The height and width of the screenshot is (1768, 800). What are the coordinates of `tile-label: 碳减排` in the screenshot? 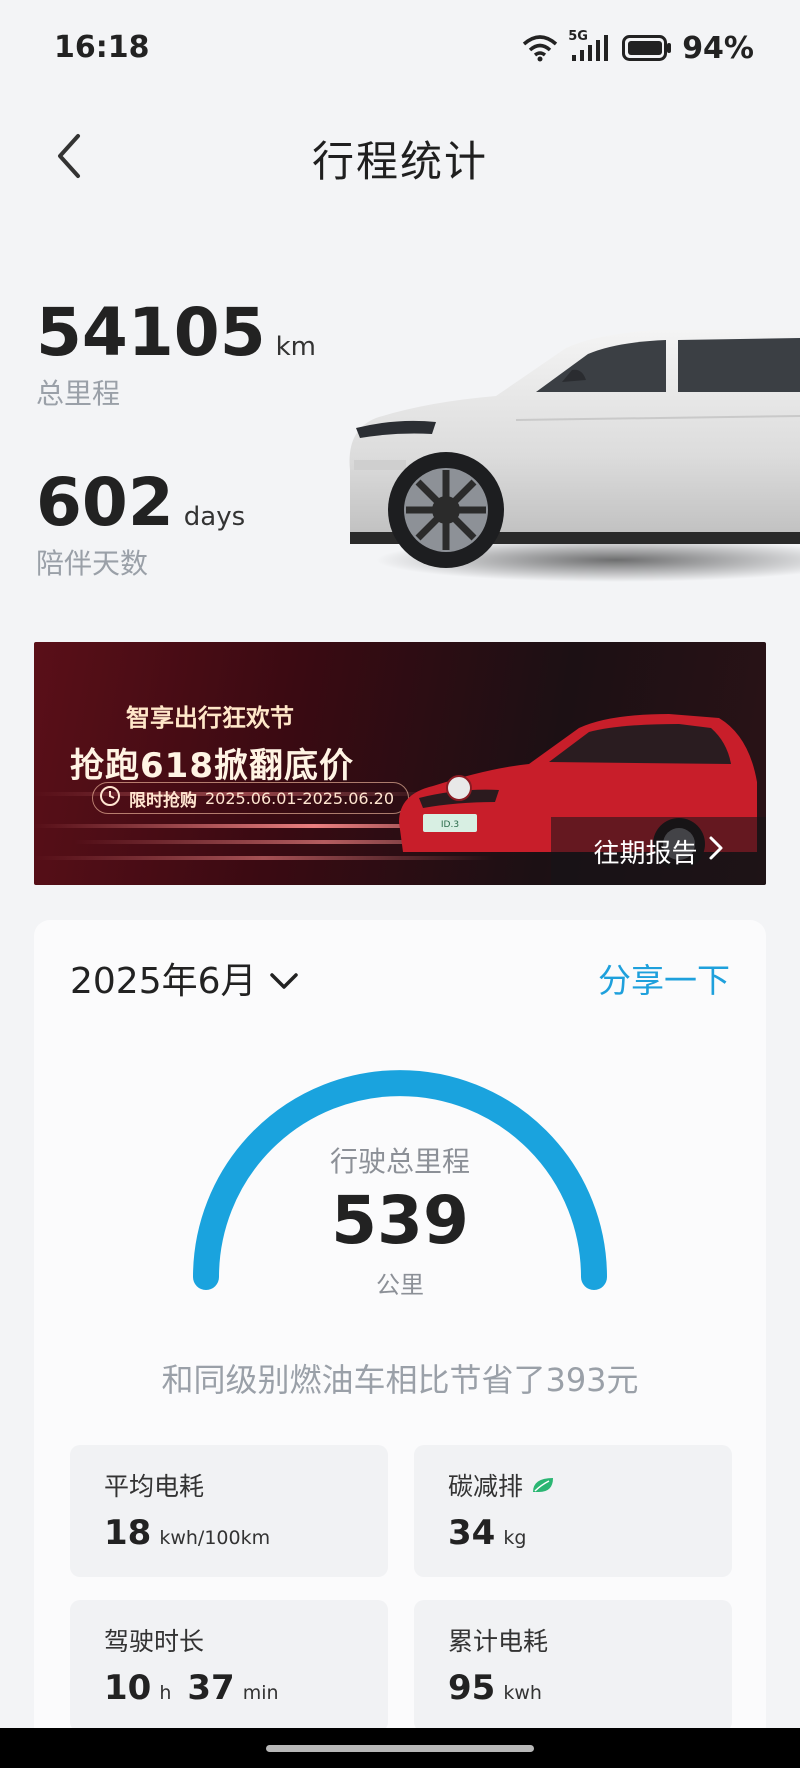 It's located at (501, 1485).